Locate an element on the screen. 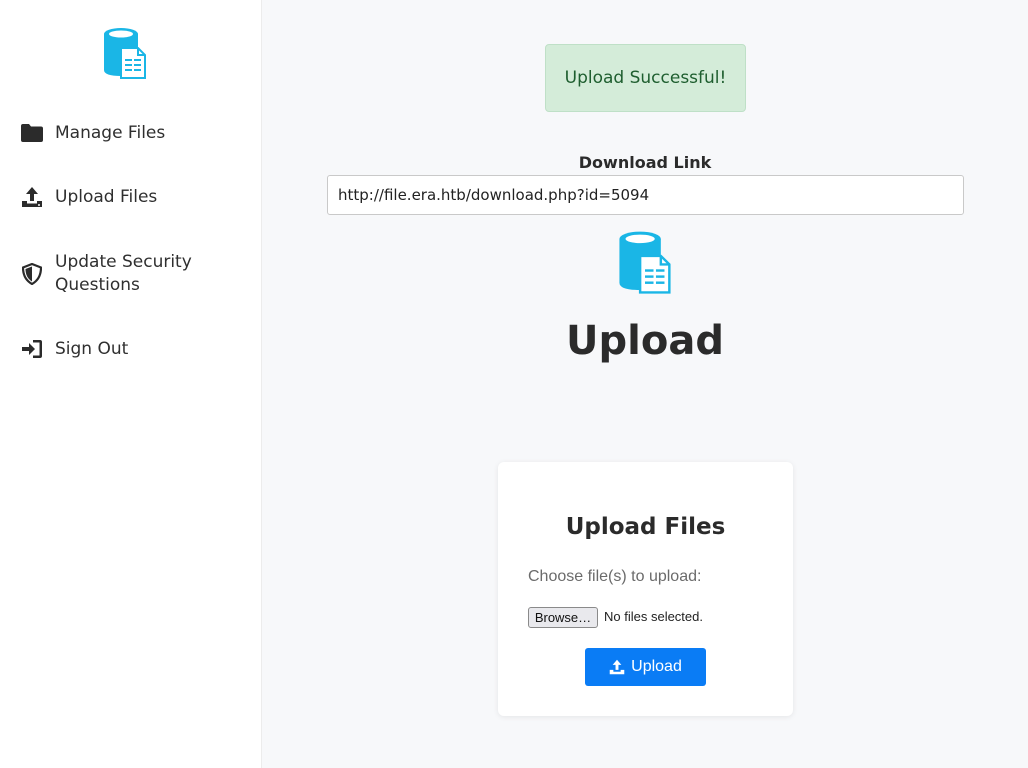 Image resolution: width=1028 pixels, height=768 pixels. download-link-label: Download Link is located at coordinates (645, 162).